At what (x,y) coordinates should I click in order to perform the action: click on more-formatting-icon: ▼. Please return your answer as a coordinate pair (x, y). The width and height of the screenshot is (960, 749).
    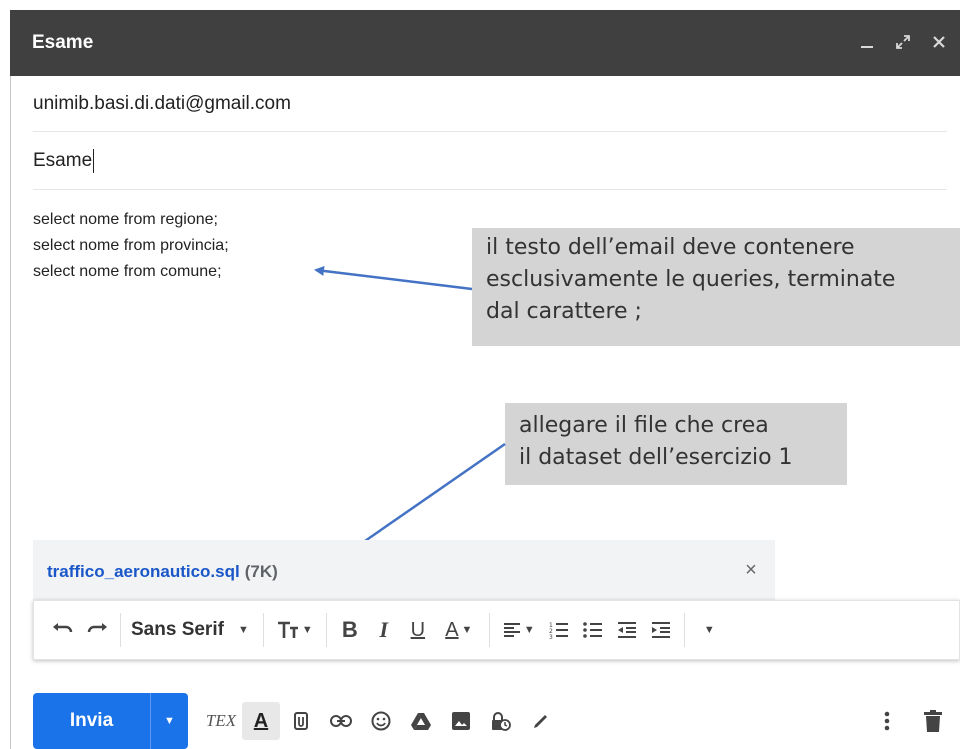
    Looking at the image, I should click on (708, 630).